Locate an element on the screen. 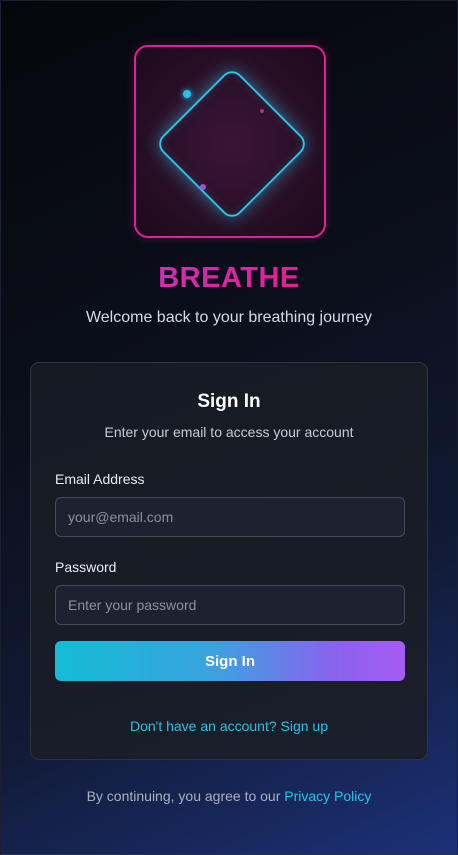  logo-frame is located at coordinates (230, 141).